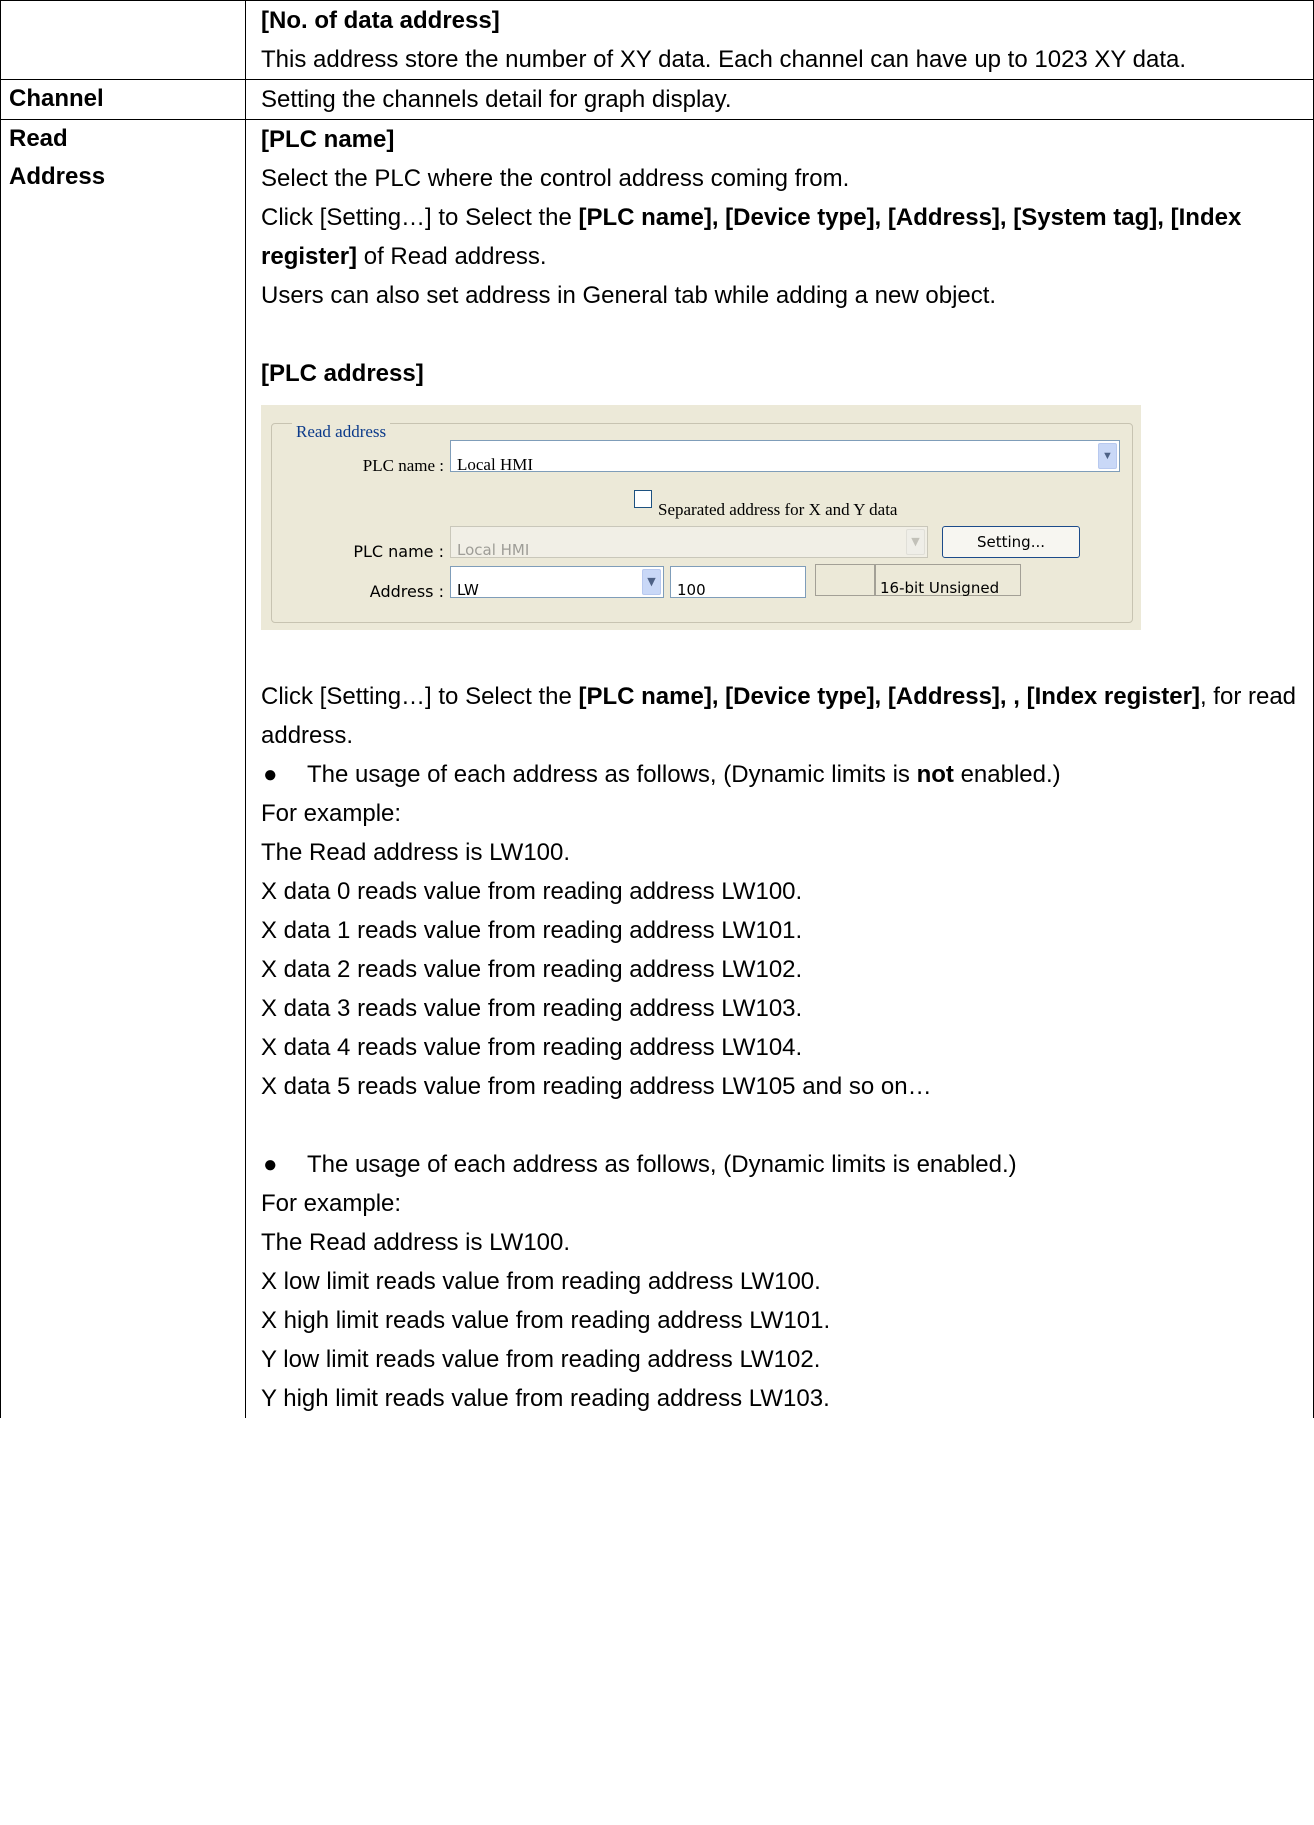 This screenshot has height=1825, width=1314. Describe the element at coordinates (845, 580) in the screenshot. I see `address-extra-box` at that location.